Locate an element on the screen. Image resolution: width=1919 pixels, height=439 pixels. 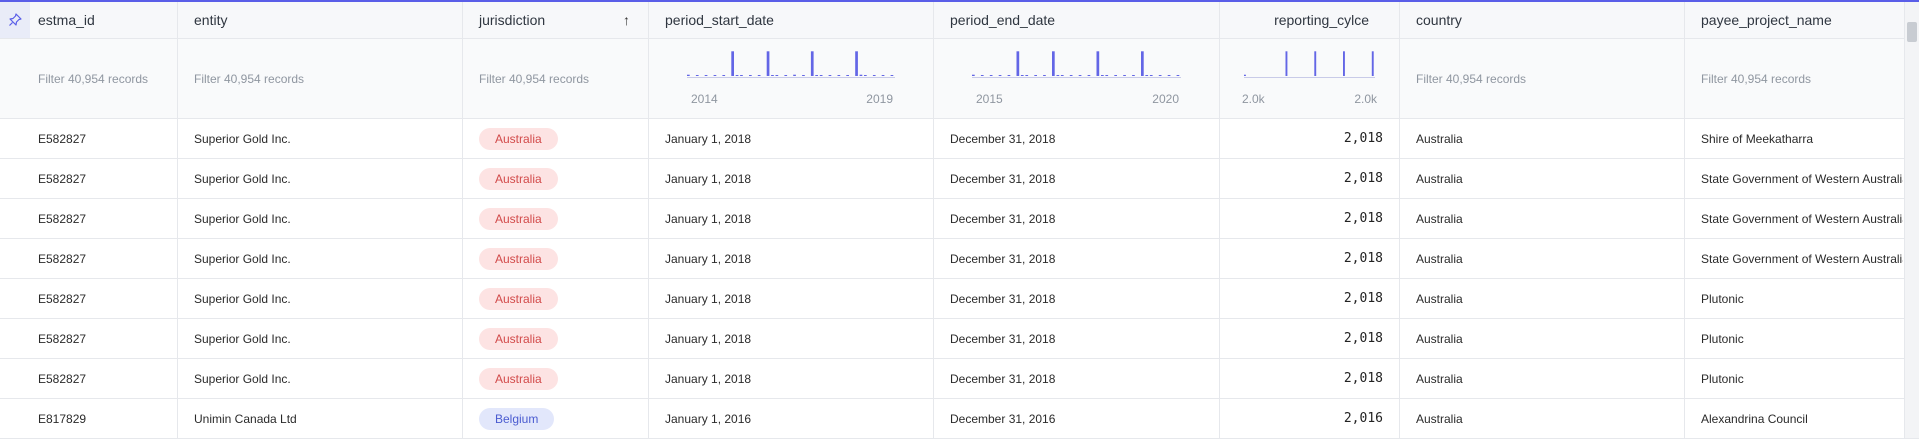
col-header-country: country is located at coordinates (1542, 20).